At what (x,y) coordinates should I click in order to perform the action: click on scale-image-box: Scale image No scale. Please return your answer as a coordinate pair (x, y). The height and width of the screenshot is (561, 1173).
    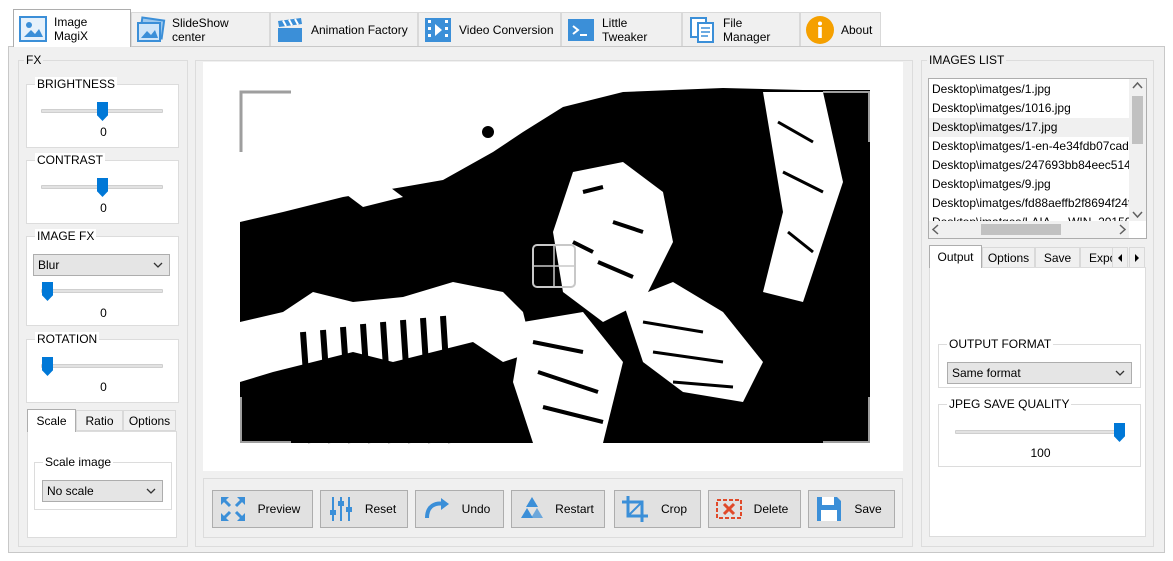
    Looking at the image, I should click on (103, 482).